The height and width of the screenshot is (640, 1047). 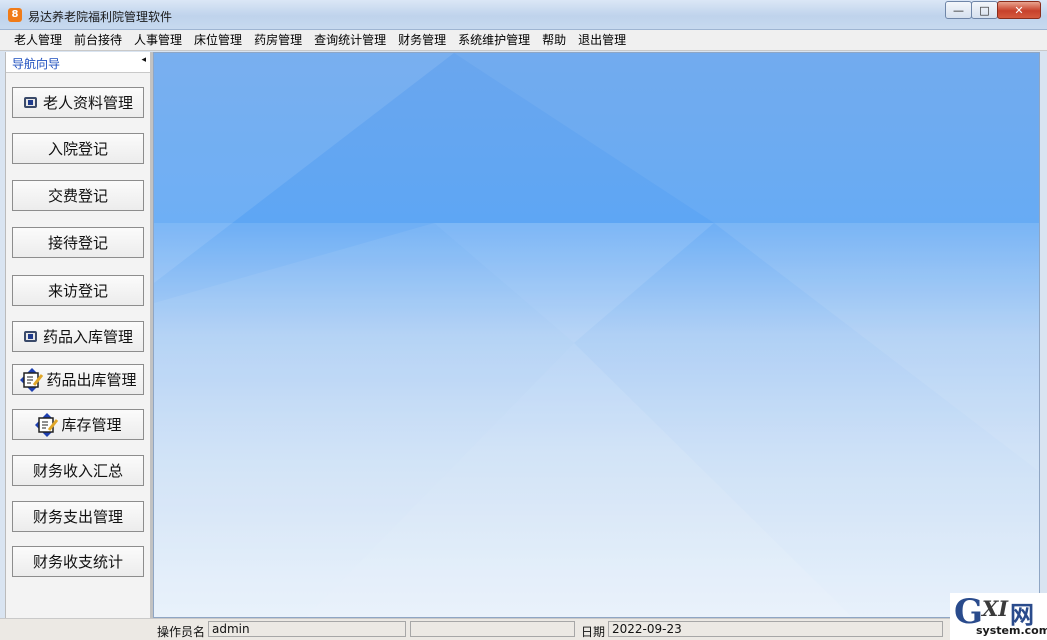 What do you see at coordinates (1011, 630) in the screenshot?
I see `watermark-site: system.com` at bounding box center [1011, 630].